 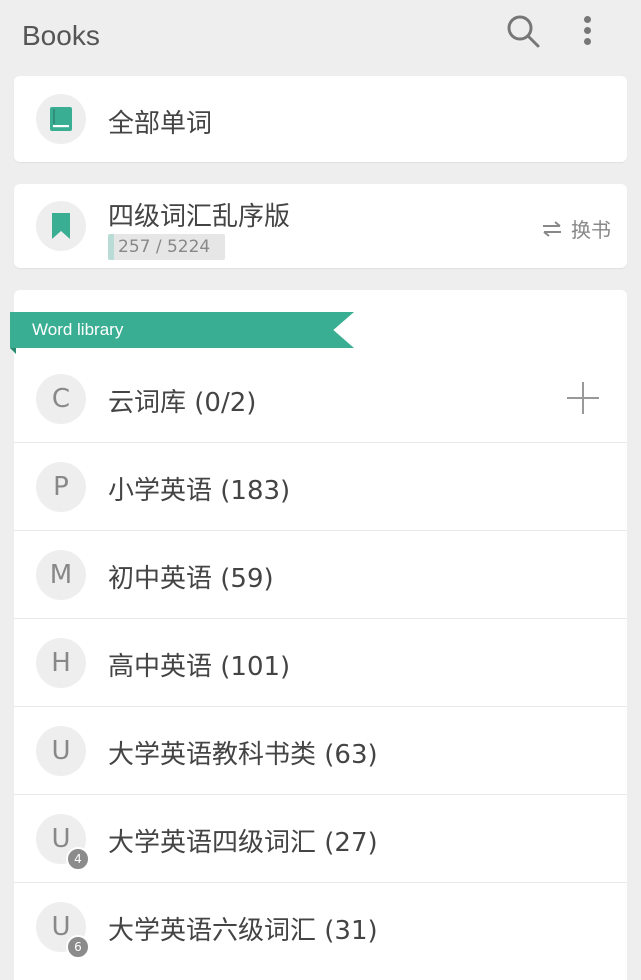 What do you see at coordinates (320, 399) in the screenshot?
I see `library-item: C 云词库 (0/2)` at bounding box center [320, 399].